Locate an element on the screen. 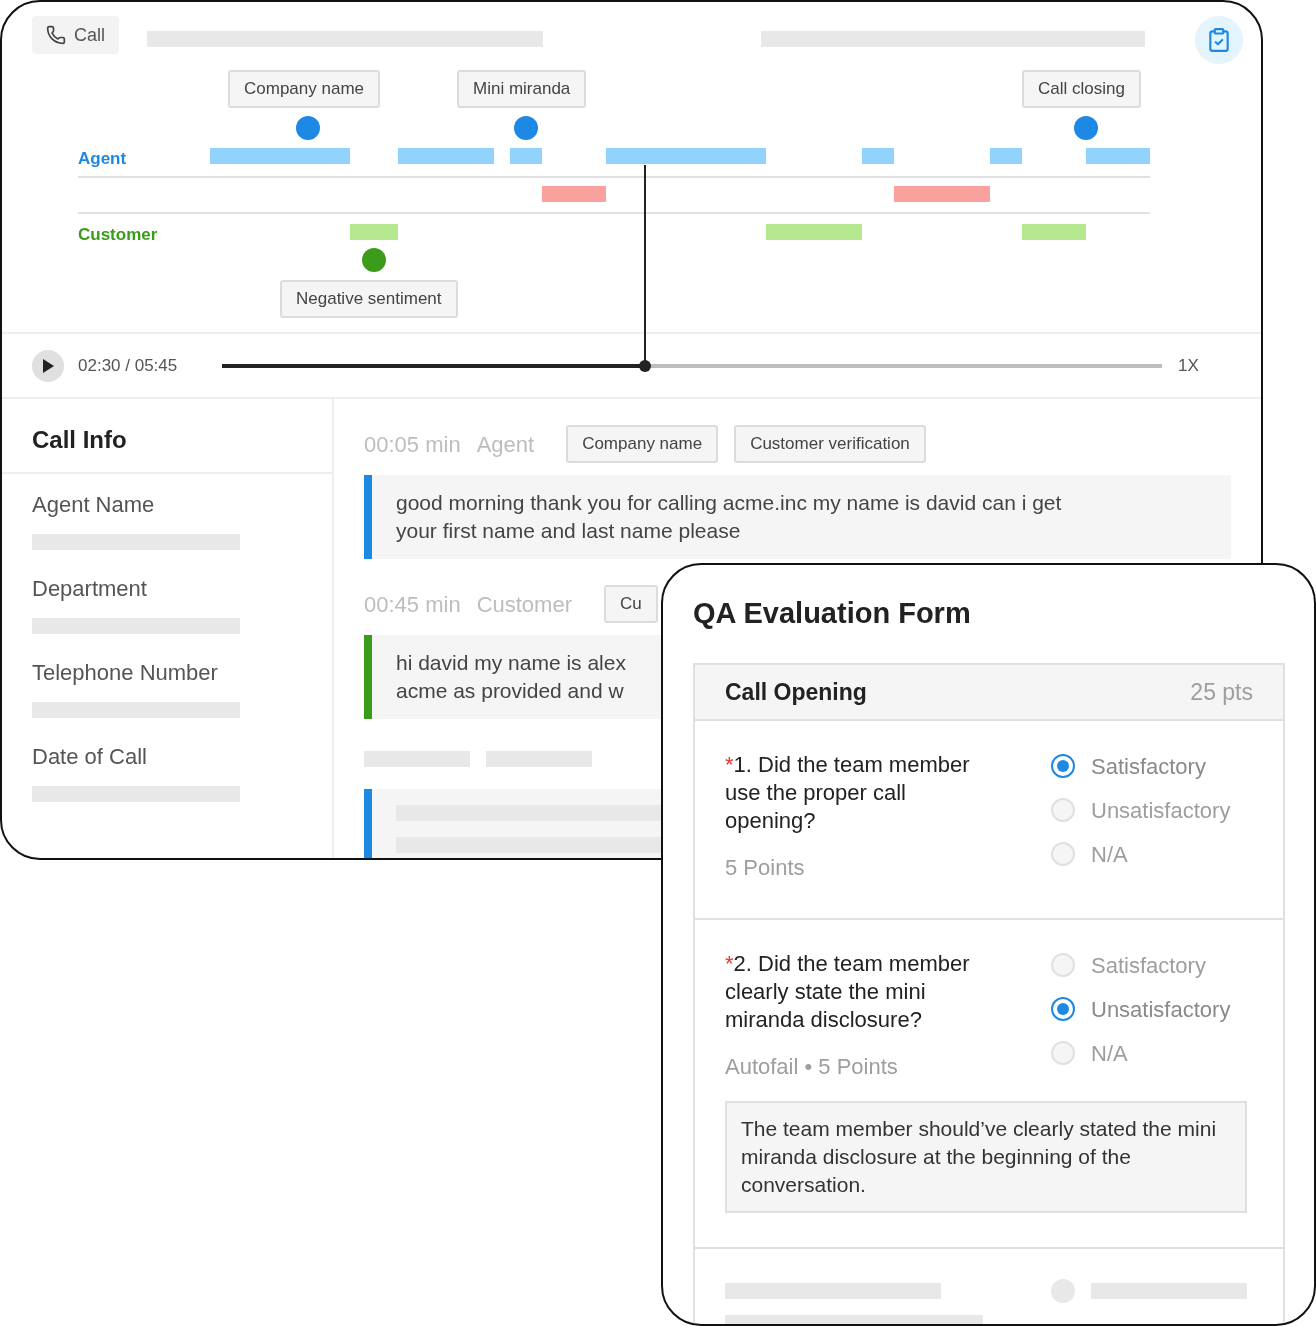 The image size is (1316, 1326). play-icon is located at coordinates (48, 365).